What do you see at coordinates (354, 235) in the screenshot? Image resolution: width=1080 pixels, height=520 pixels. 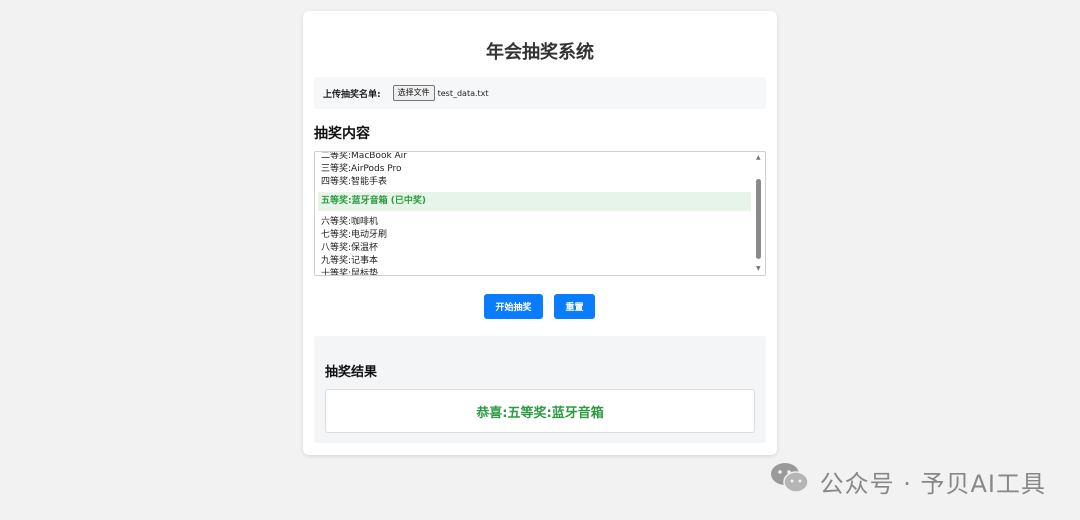 I see `prize-item: 七等奖:电动牙刷` at bounding box center [354, 235].